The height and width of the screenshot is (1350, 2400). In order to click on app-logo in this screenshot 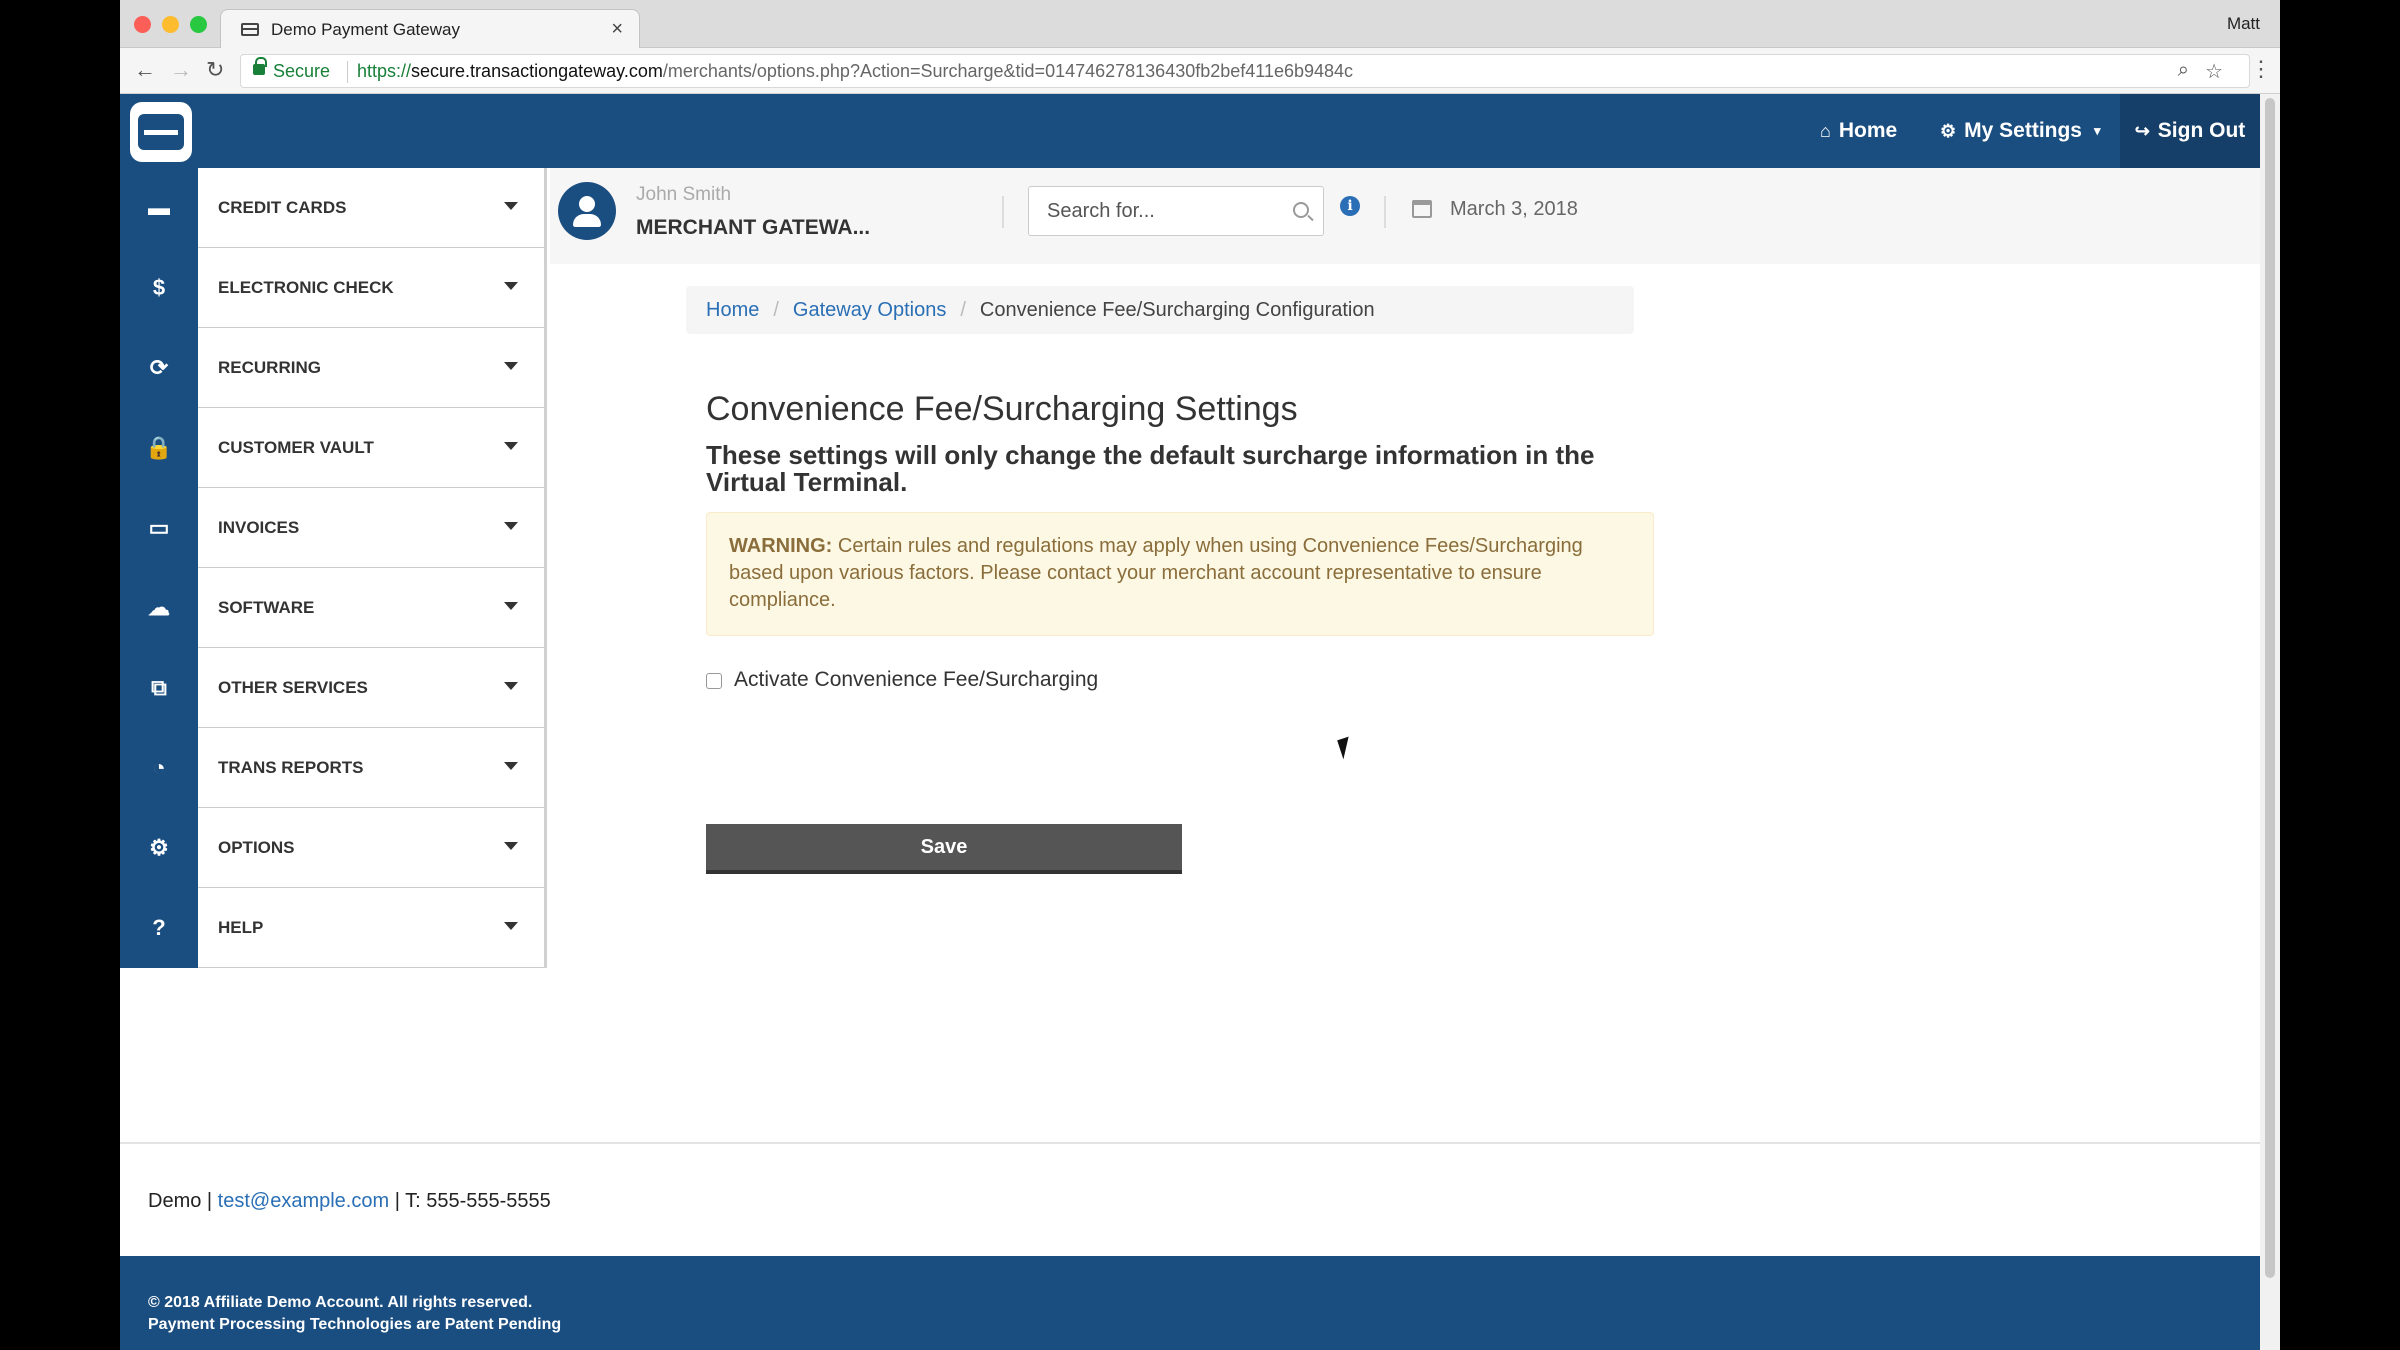, I will do `click(161, 132)`.